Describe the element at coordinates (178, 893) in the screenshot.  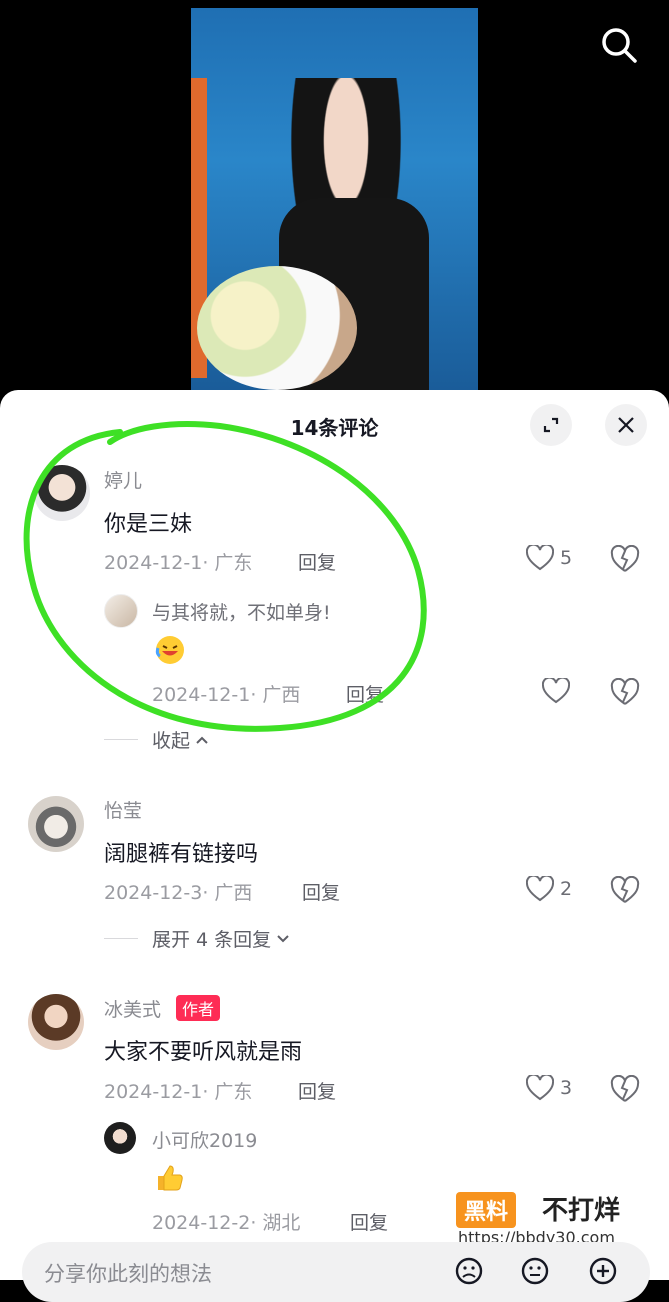
I see `comment-date-location: 2024-12-3· 广西` at that location.